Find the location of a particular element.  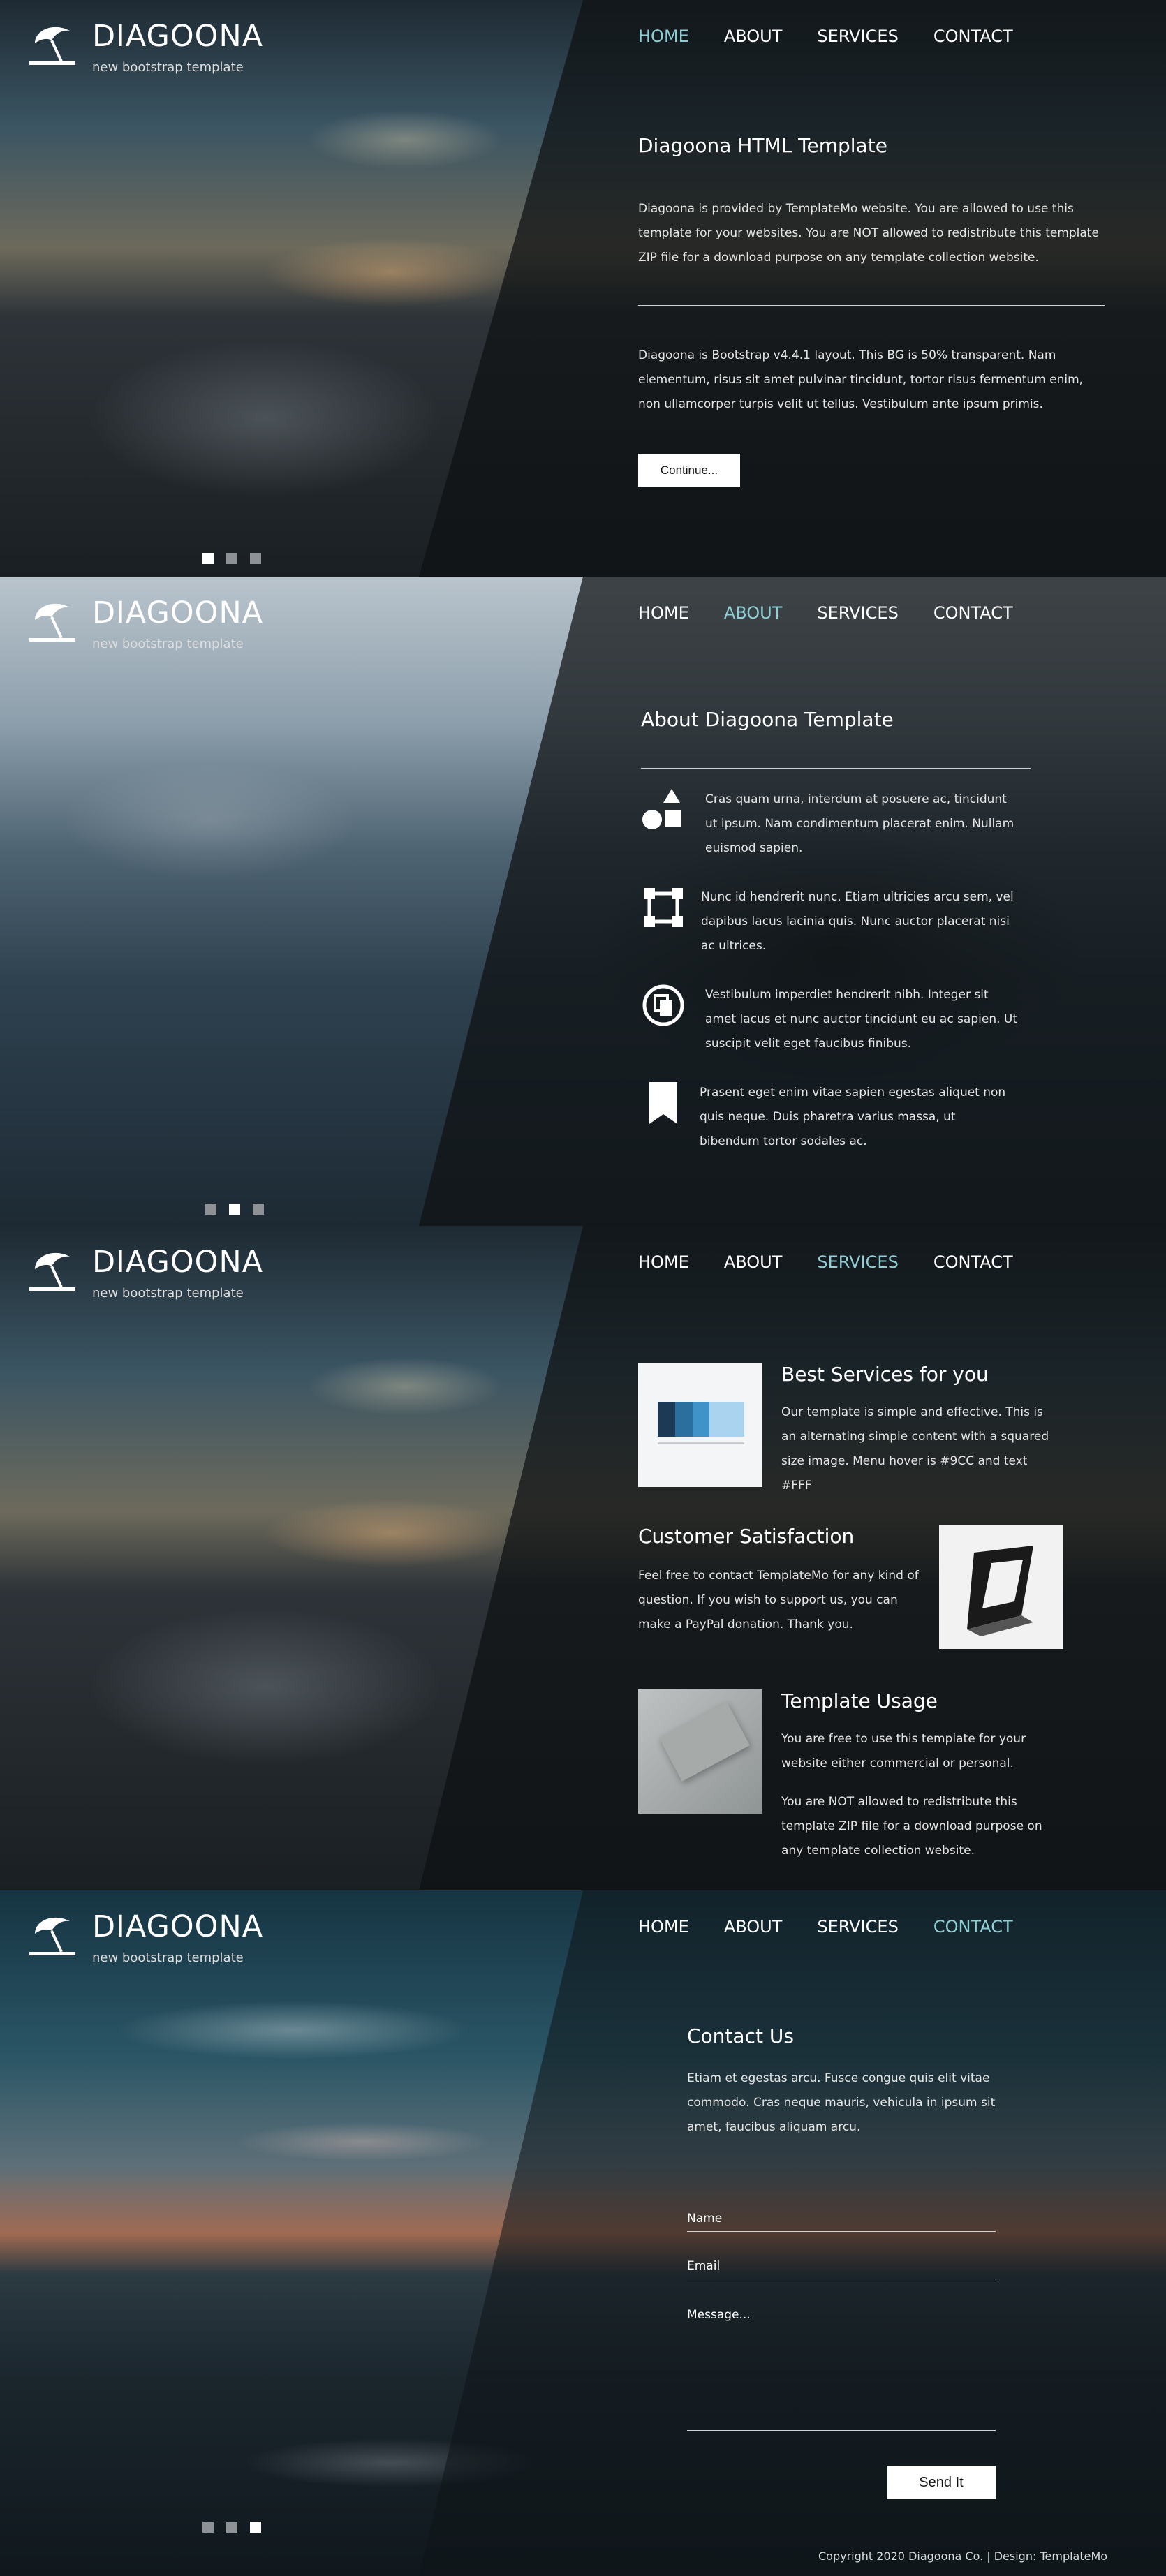

business-card-image is located at coordinates (700, 1751).